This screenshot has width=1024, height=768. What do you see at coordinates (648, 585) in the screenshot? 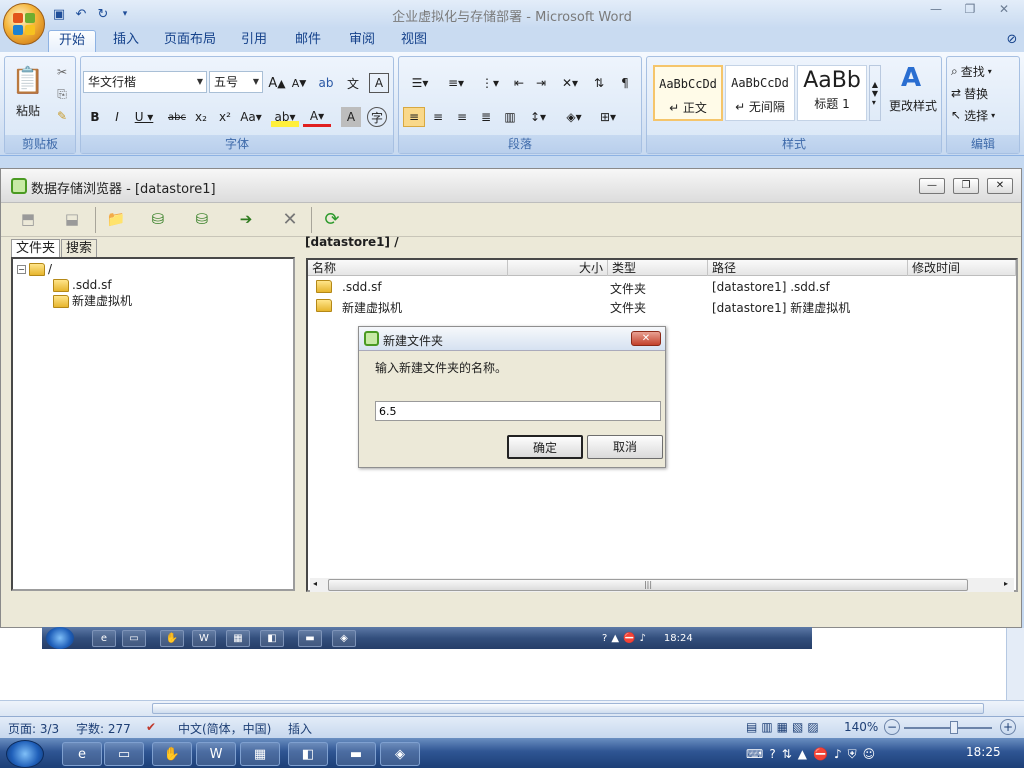
I see `scroll-thumb: |||` at bounding box center [648, 585].